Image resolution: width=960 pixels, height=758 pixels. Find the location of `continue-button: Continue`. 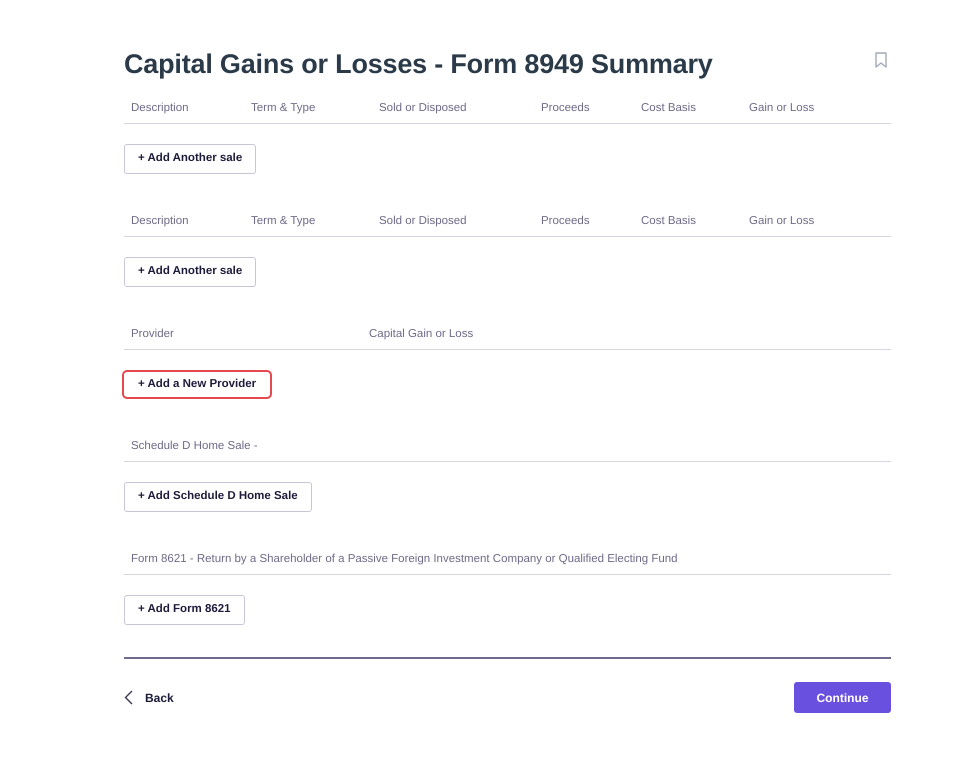

continue-button: Continue is located at coordinates (842, 697).